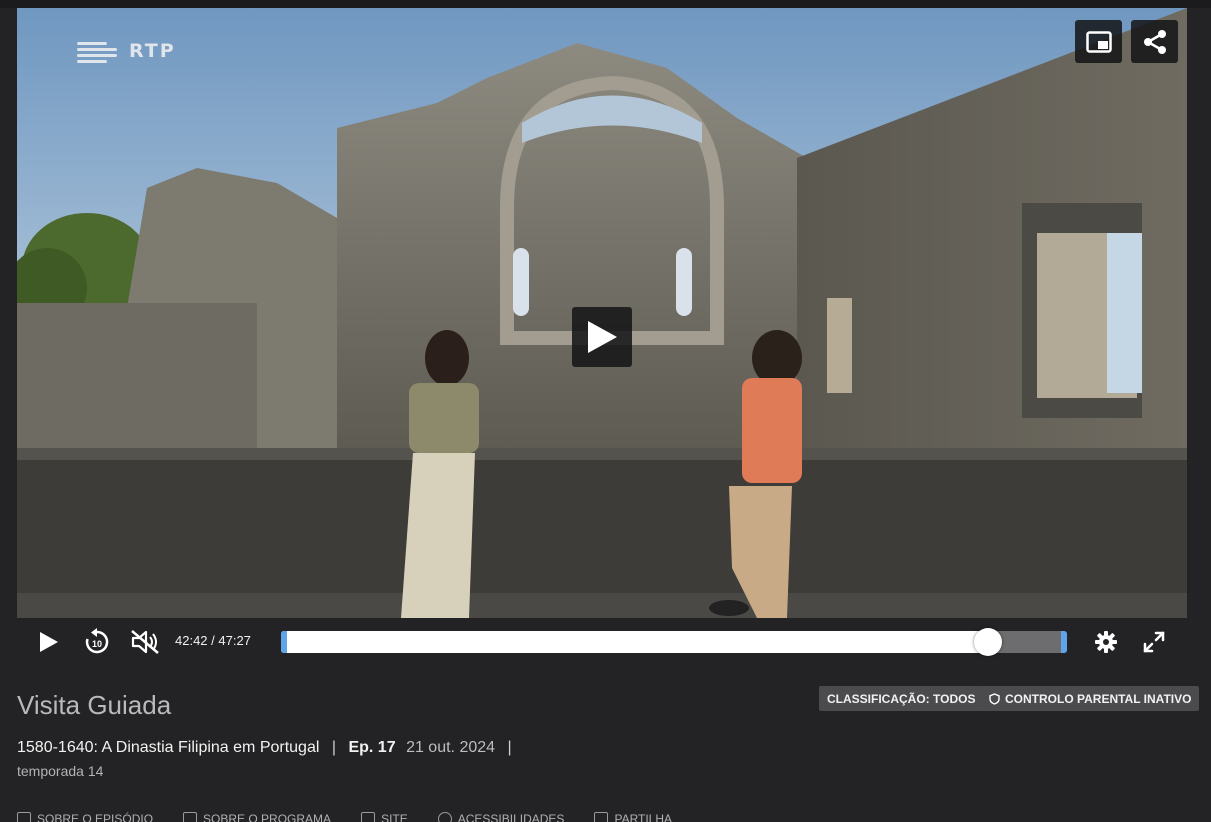 This screenshot has width=1211, height=822. What do you see at coordinates (444, 817) in the screenshot?
I see `accessibility-icon` at bounding box center [444, 817].